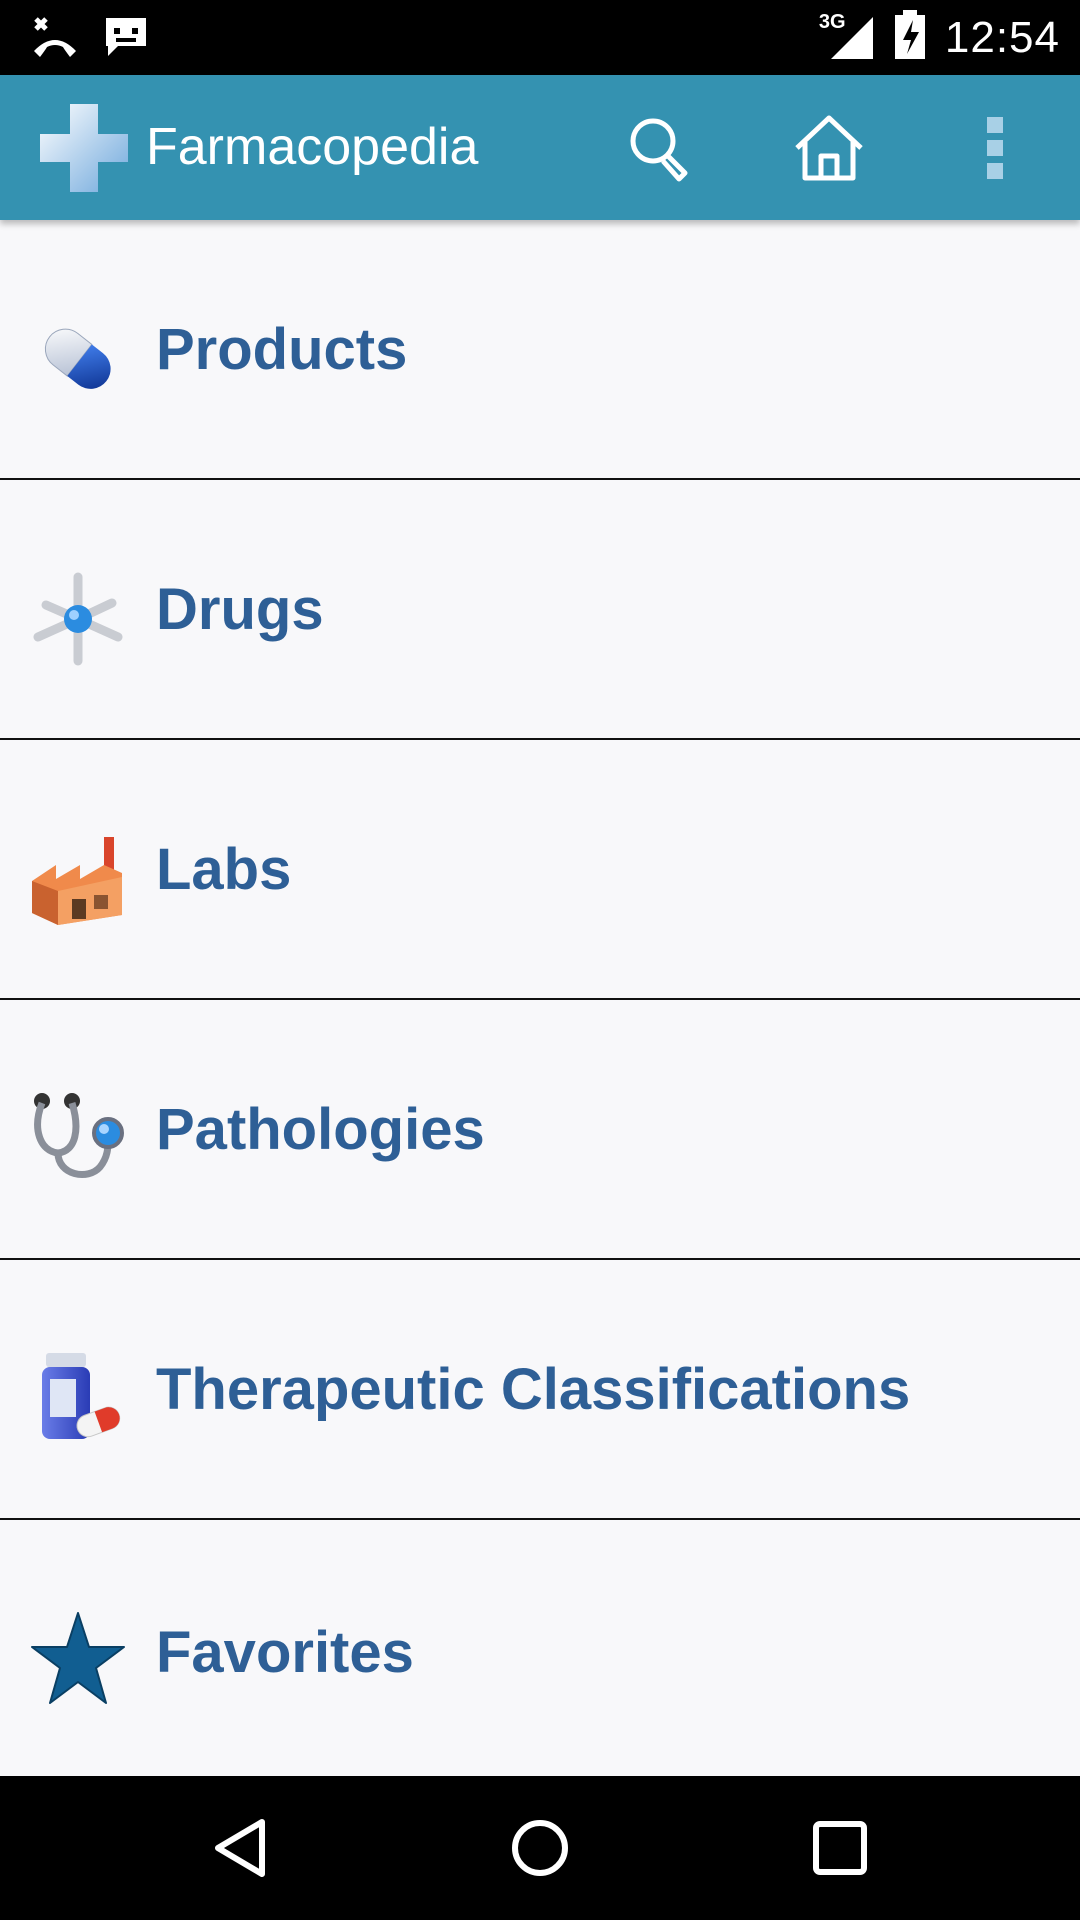 This screenshot has height=1920, width=1080. What do you see at coordinates (55, 39) in the screenshot?
I see `missed-call-icon` at bounding box center [55, 39].